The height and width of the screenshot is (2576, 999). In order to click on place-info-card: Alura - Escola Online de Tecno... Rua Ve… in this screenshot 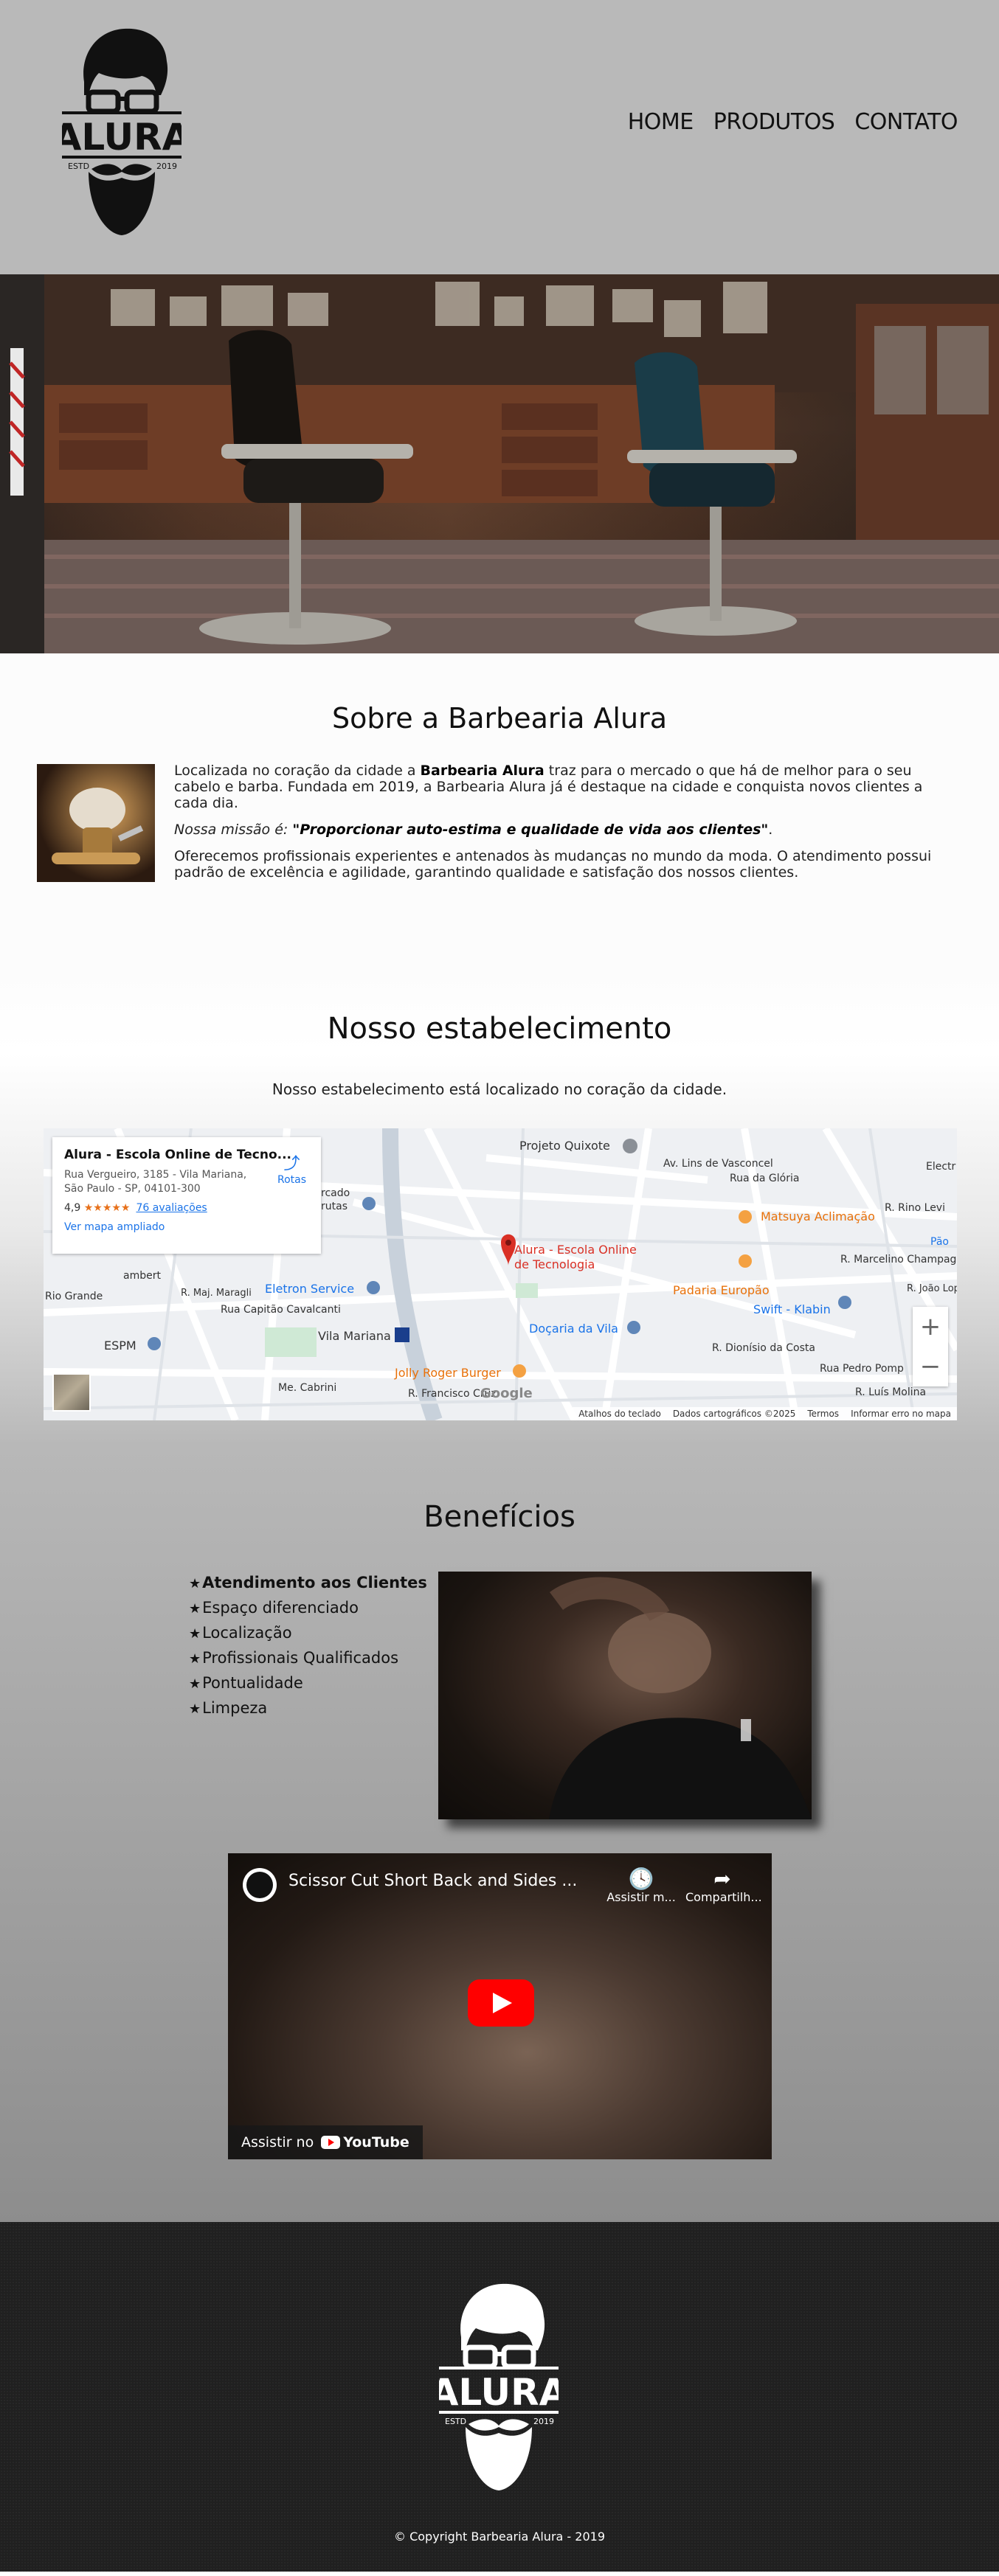, I will do `click(186, 1195)`.